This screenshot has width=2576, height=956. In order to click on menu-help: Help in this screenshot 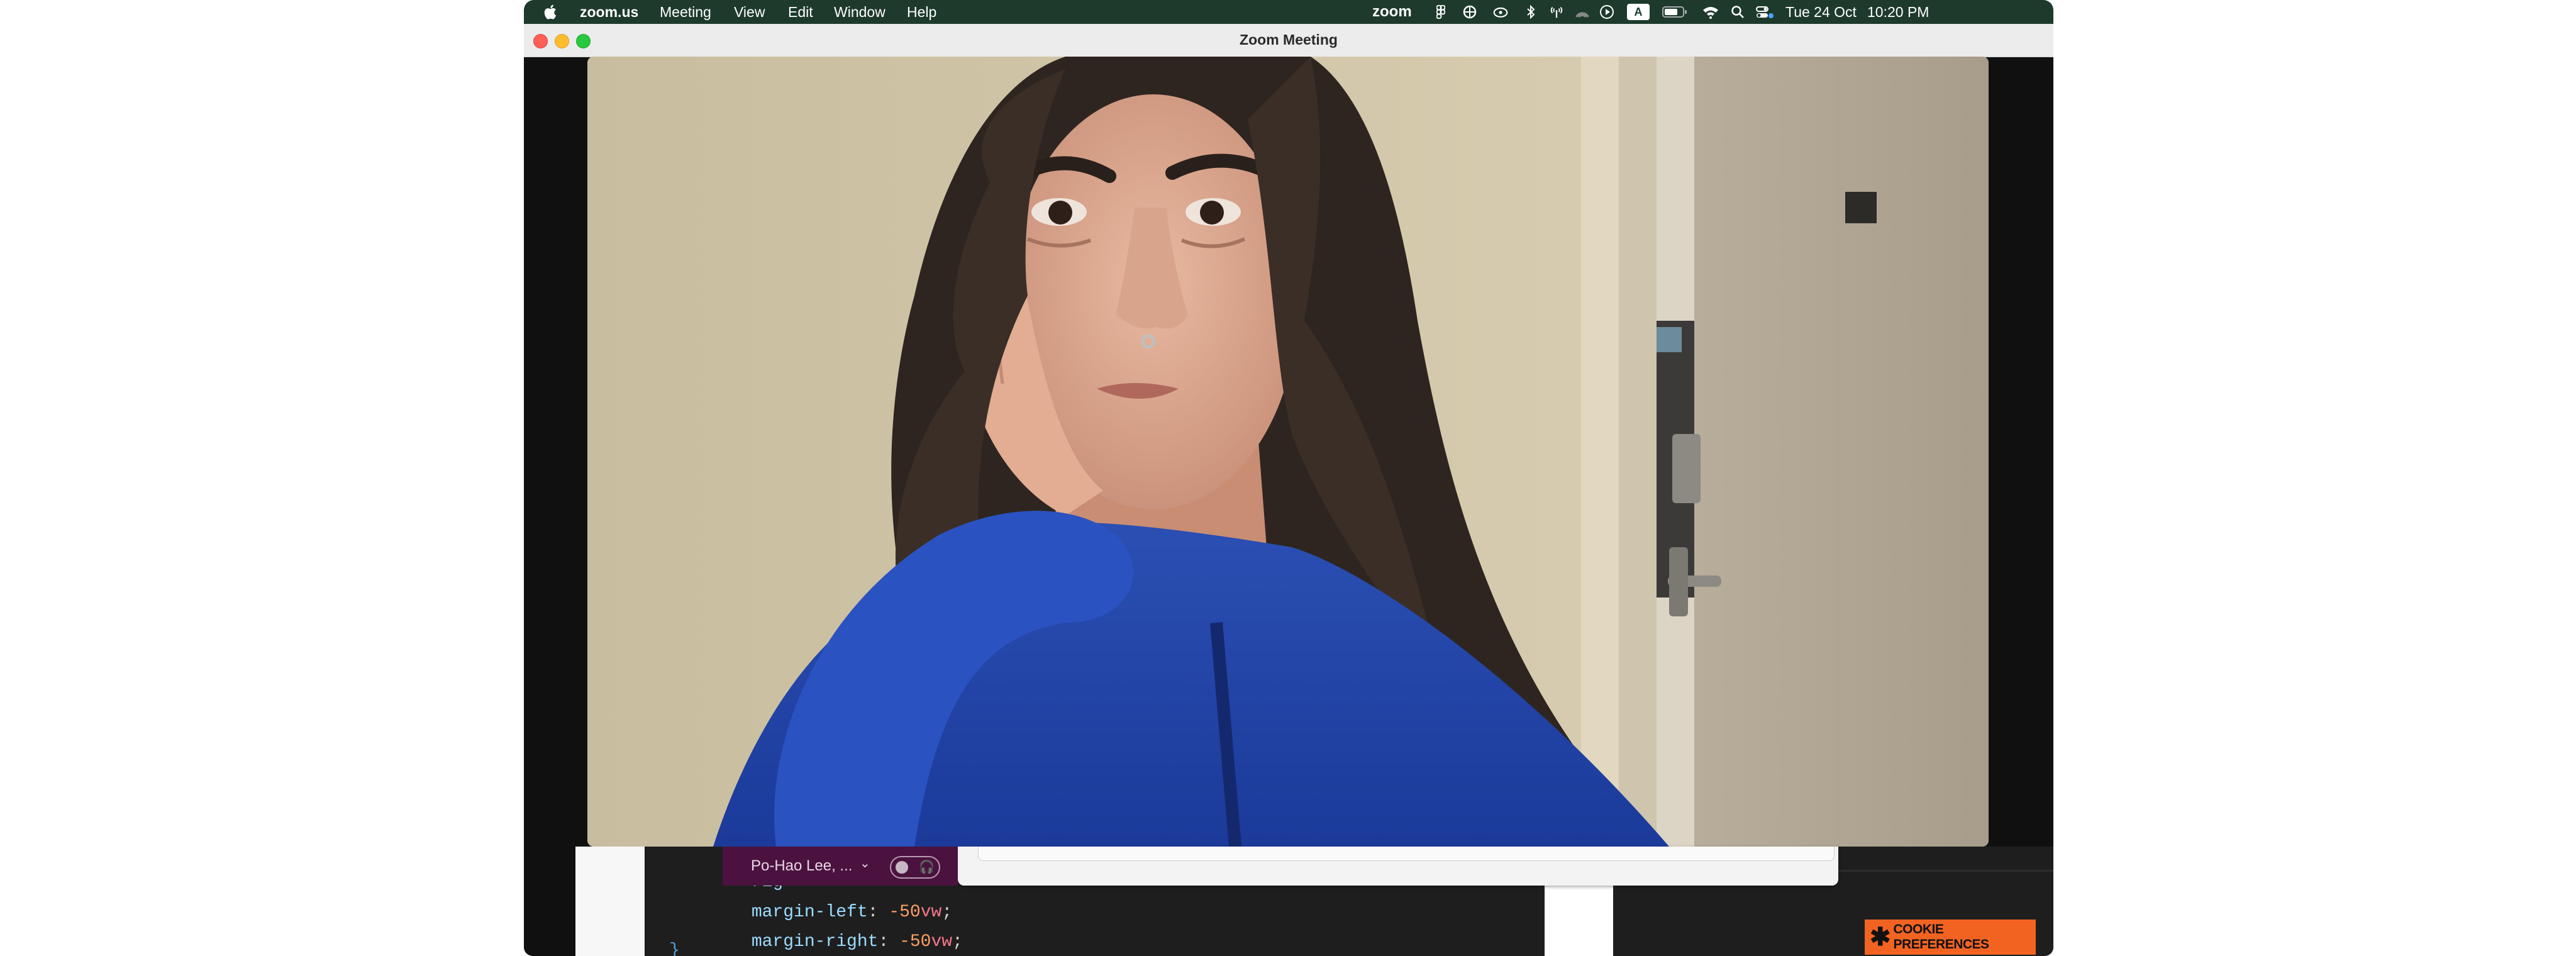, I will do `click(921, 12)`.